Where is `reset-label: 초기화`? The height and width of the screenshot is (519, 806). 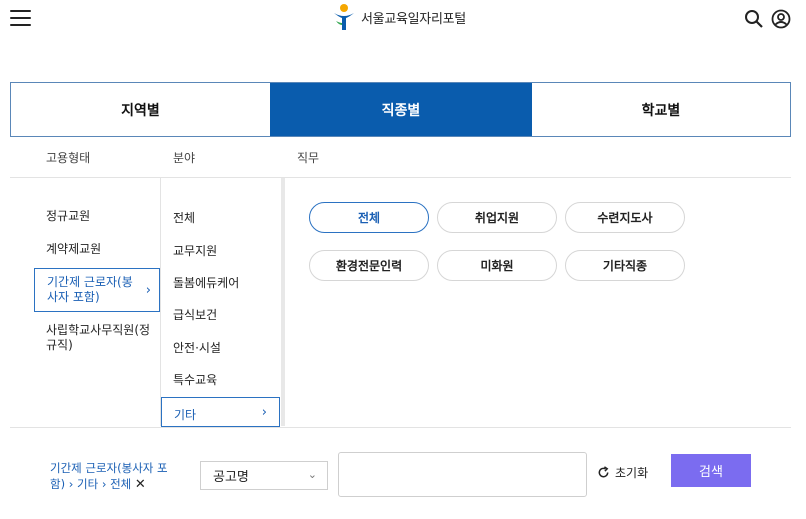
reset-label: 초기화 is located at coordinates (632, 473).